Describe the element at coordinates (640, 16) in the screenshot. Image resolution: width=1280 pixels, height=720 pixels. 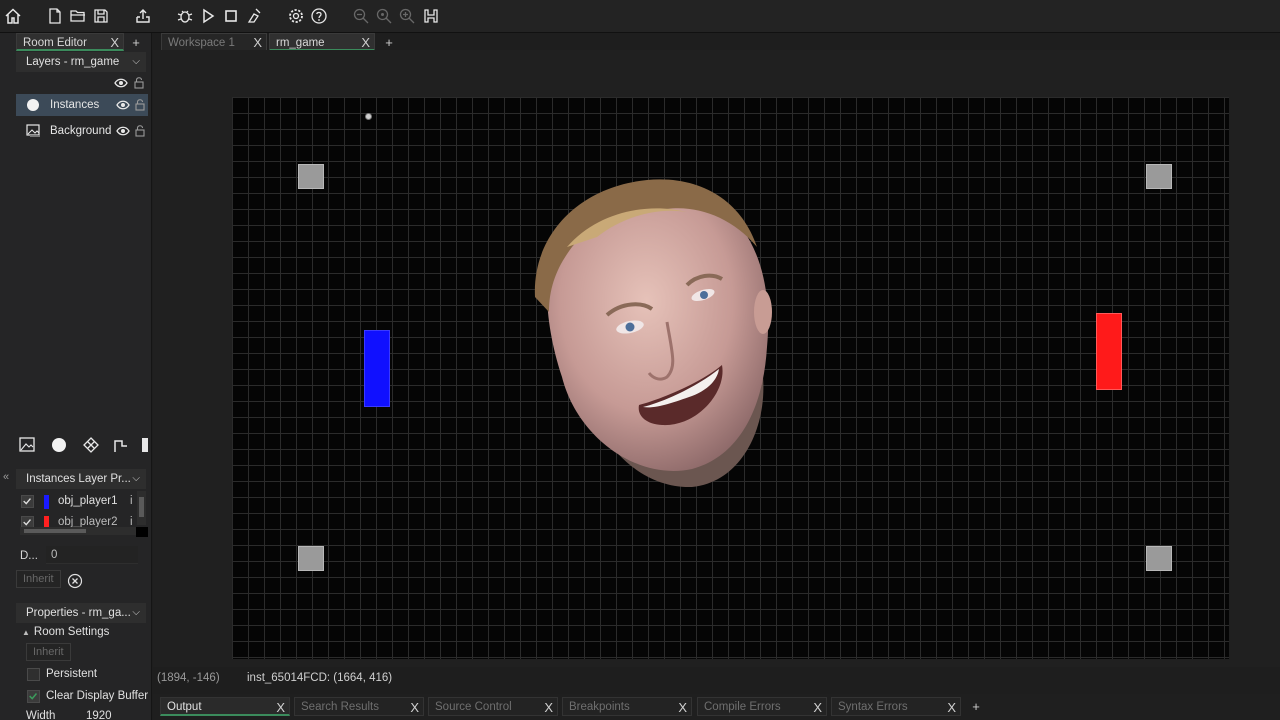
I see `main-toolbar` at that location.